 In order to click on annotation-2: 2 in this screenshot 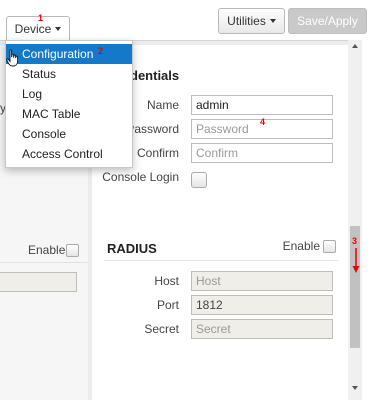, I will do `click(101, 51)`.